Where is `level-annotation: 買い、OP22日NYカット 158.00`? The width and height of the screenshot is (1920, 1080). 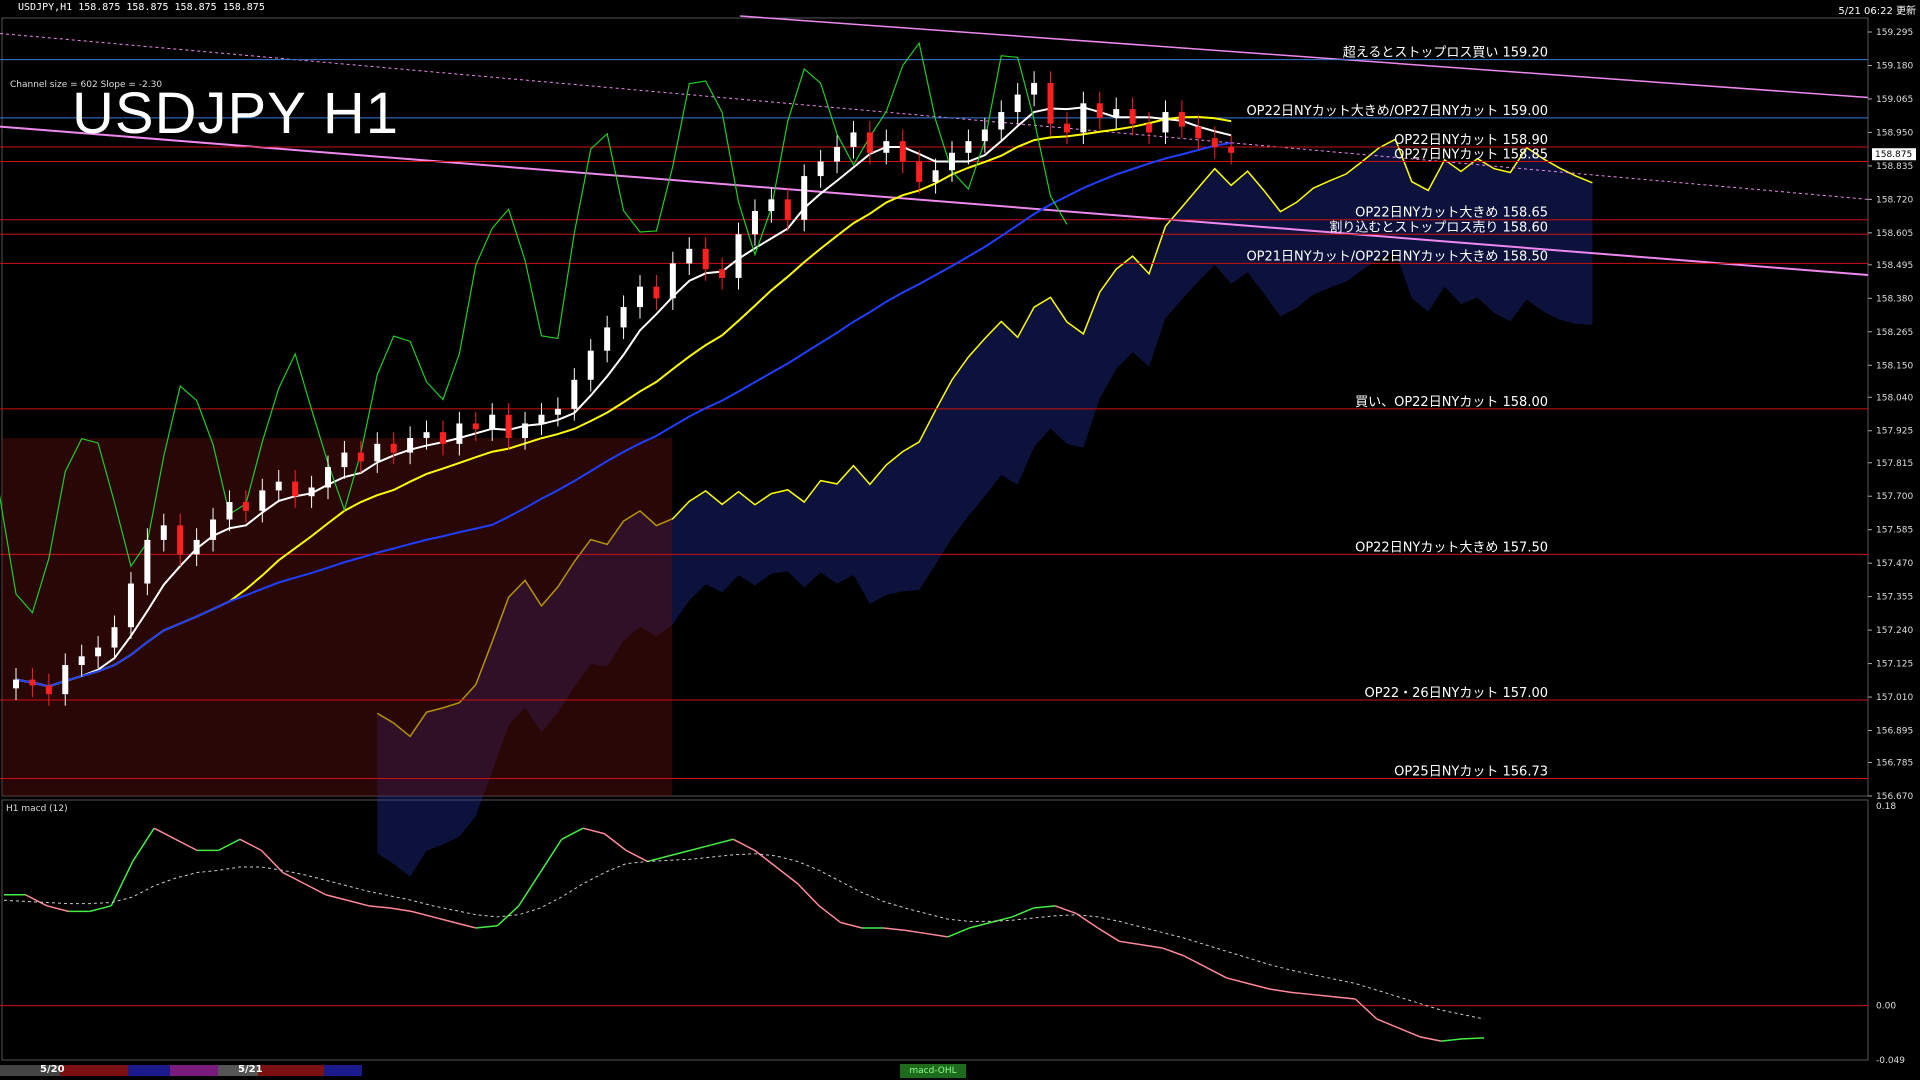 level-annotation: 買い、OP22日NYカット 158.00 is located at coordinates (1451, 402).